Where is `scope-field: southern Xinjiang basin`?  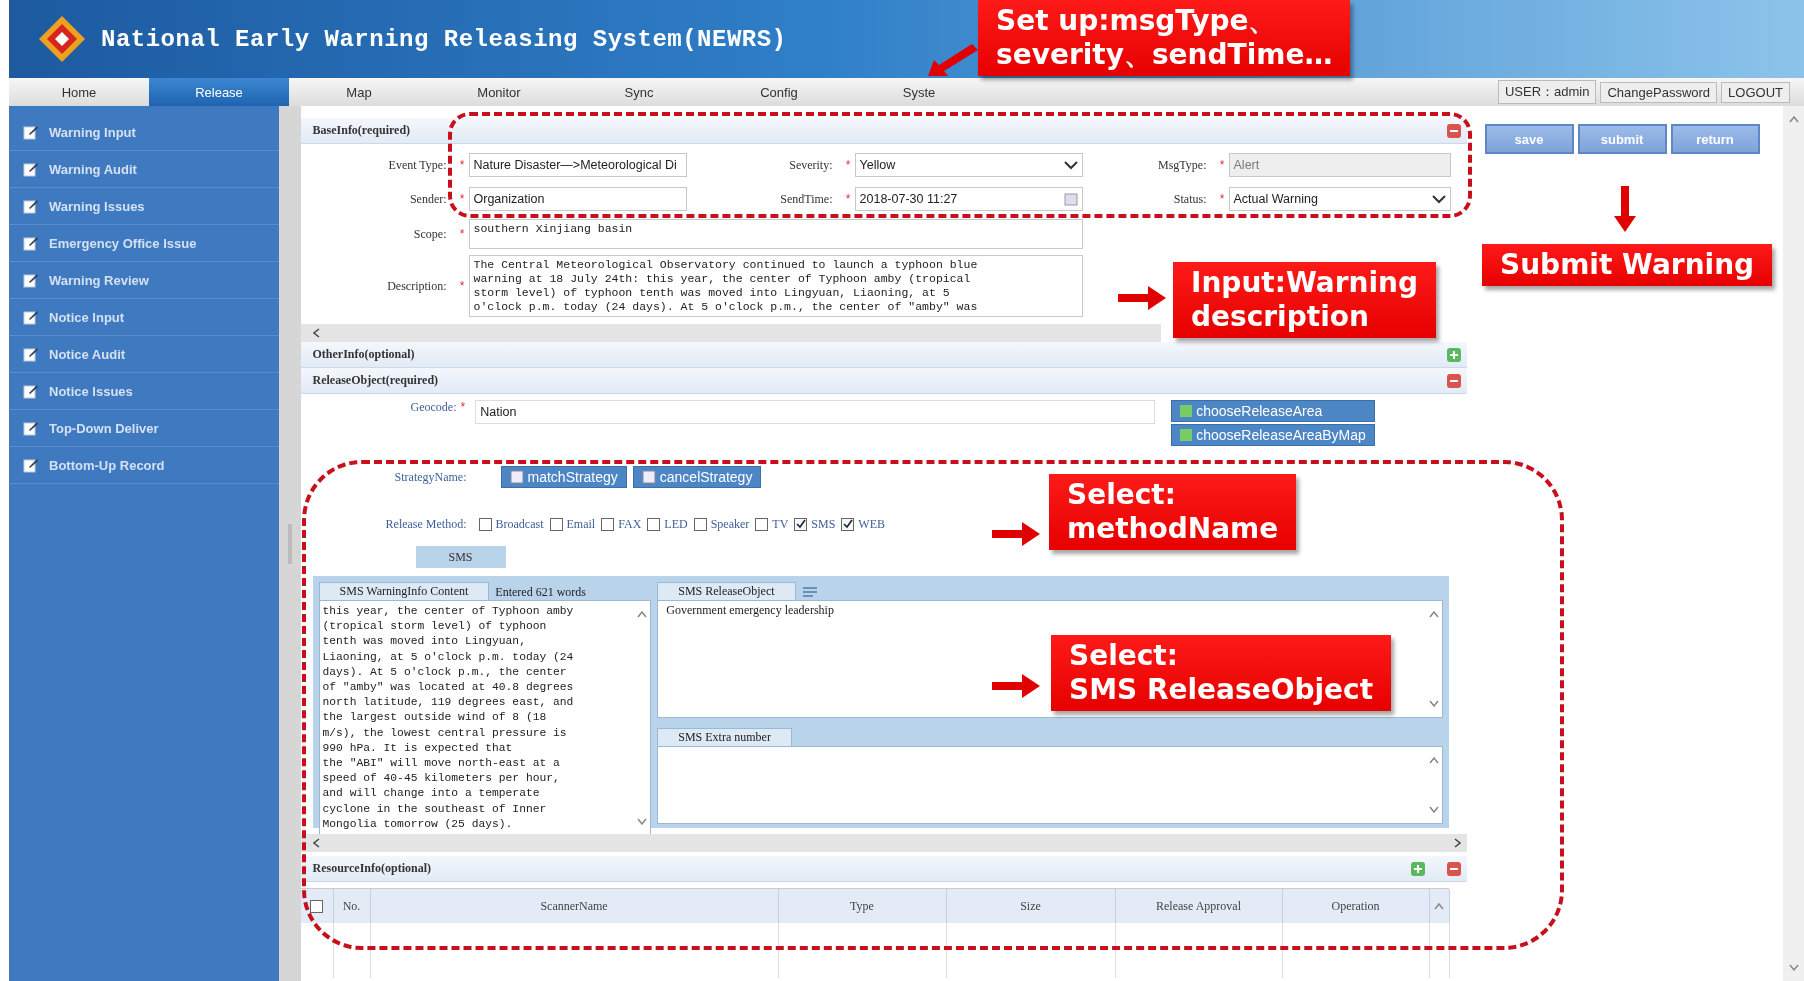 scope-field: southern Xinjiang basin is located at coordinates (775, 234).